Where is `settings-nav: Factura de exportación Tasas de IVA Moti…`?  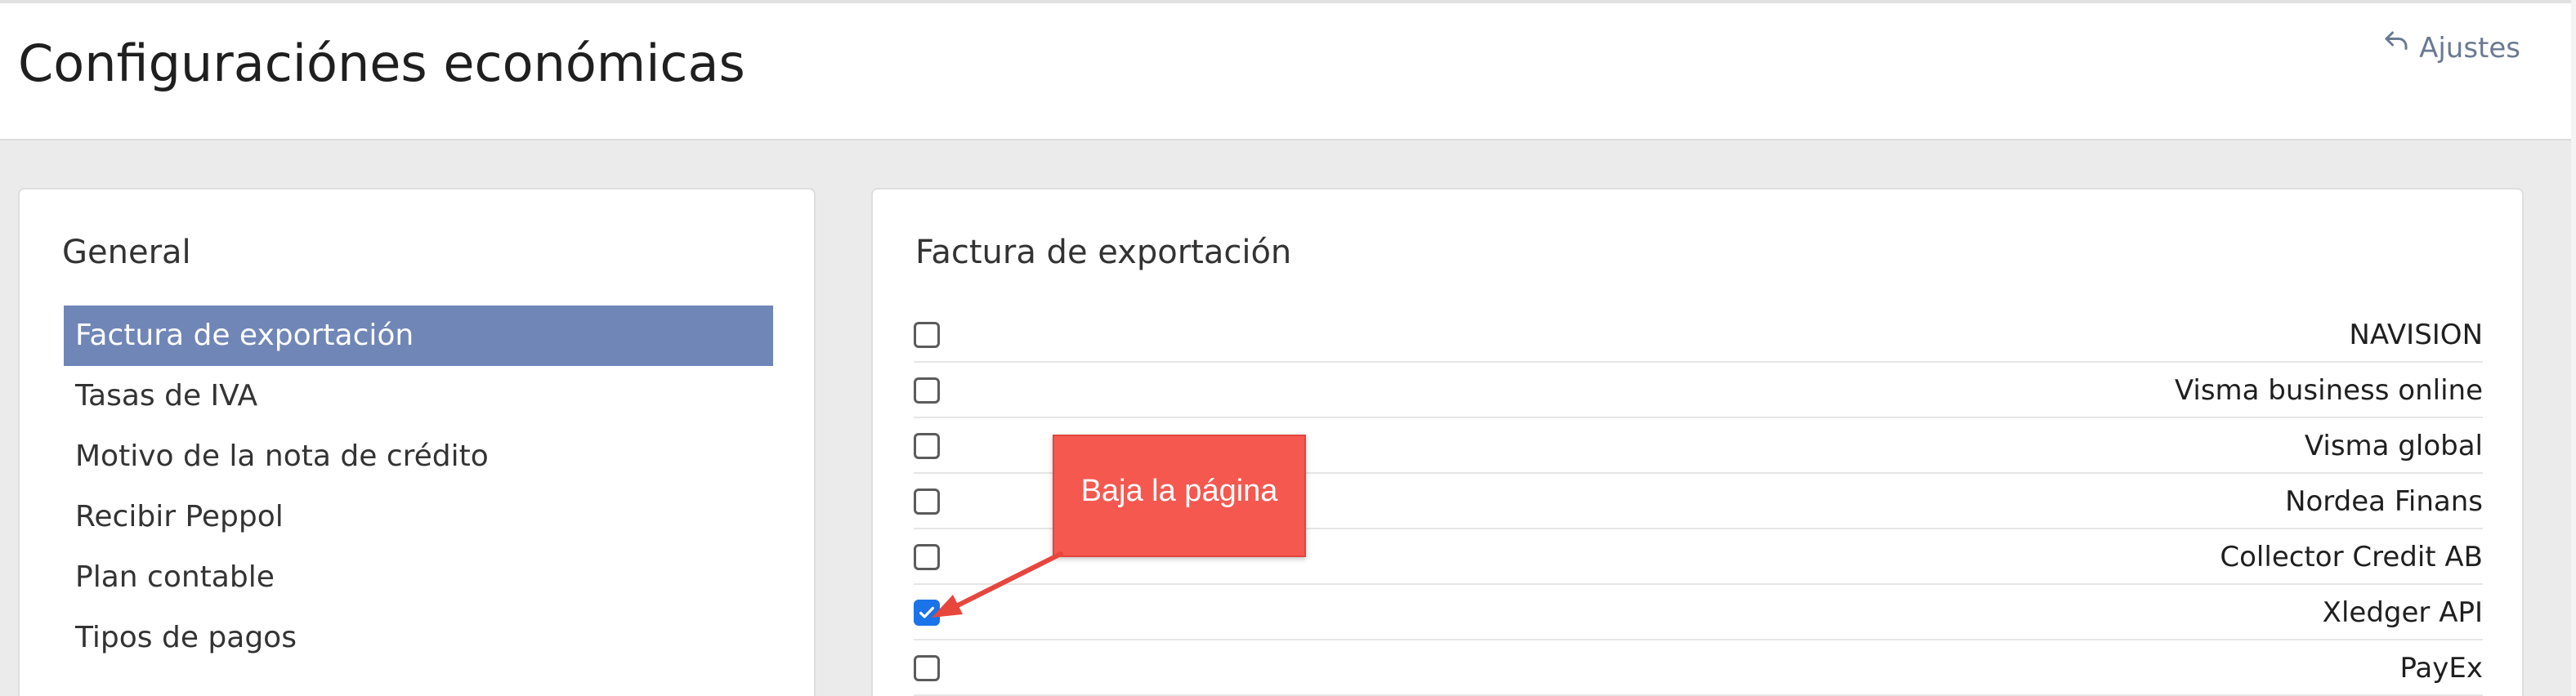
settings-nav: Factura de exportación Tasas de IVA Moti… is located at coordinates (418, 487).